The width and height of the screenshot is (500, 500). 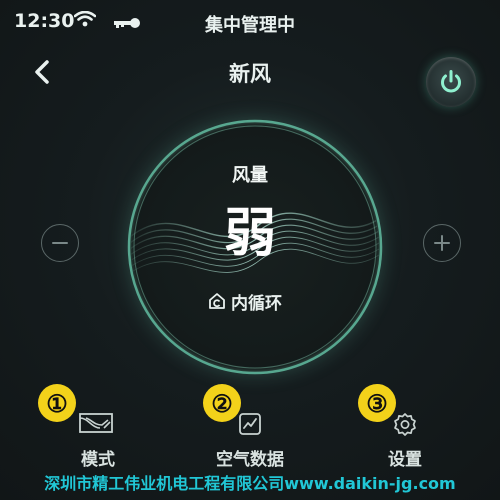 What do you see at coordinates (405, 460) in the screenshot?
I see `settings-label: 设置` at bounding box center [405, 460].